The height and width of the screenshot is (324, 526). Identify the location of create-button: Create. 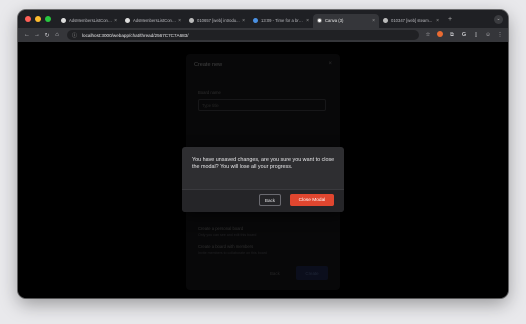
(312, 273).